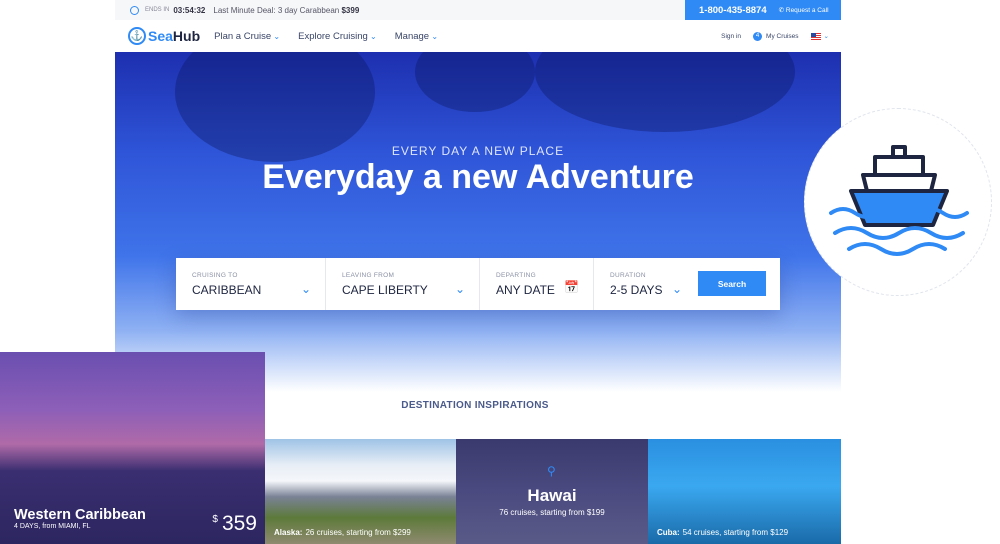 Image resolution: width=1000 pixels, height=544 pixels. What do you see at coordinates (552, 512) in the screenshot?
I see `card-text: 76 cruises, starting from $199` at bounding box center [552, 512].